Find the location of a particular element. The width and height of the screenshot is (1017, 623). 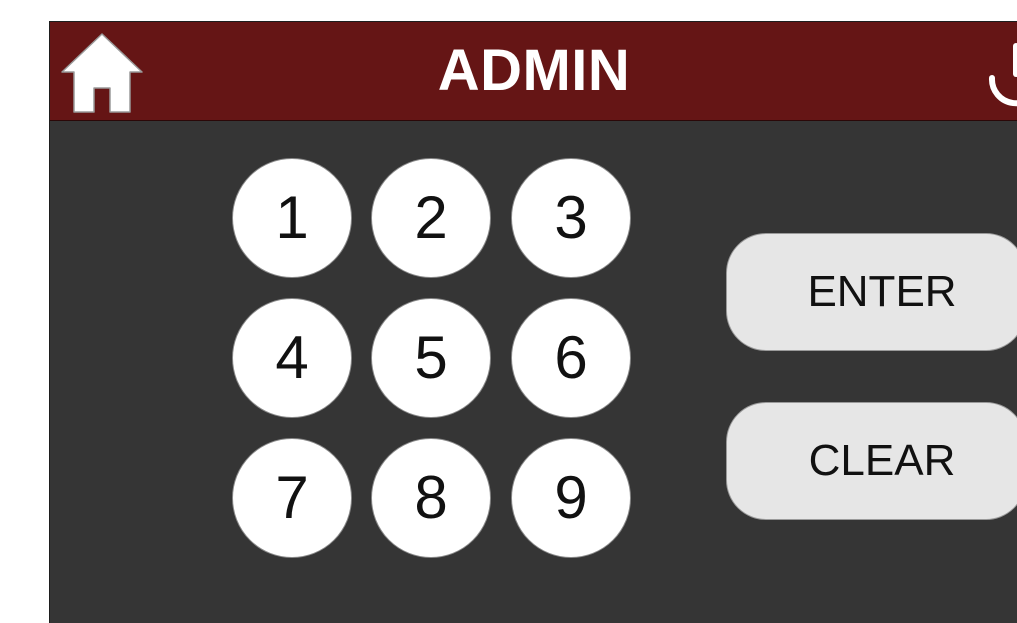

enter-button-label: ENTER is located at coordinates (882, 291).